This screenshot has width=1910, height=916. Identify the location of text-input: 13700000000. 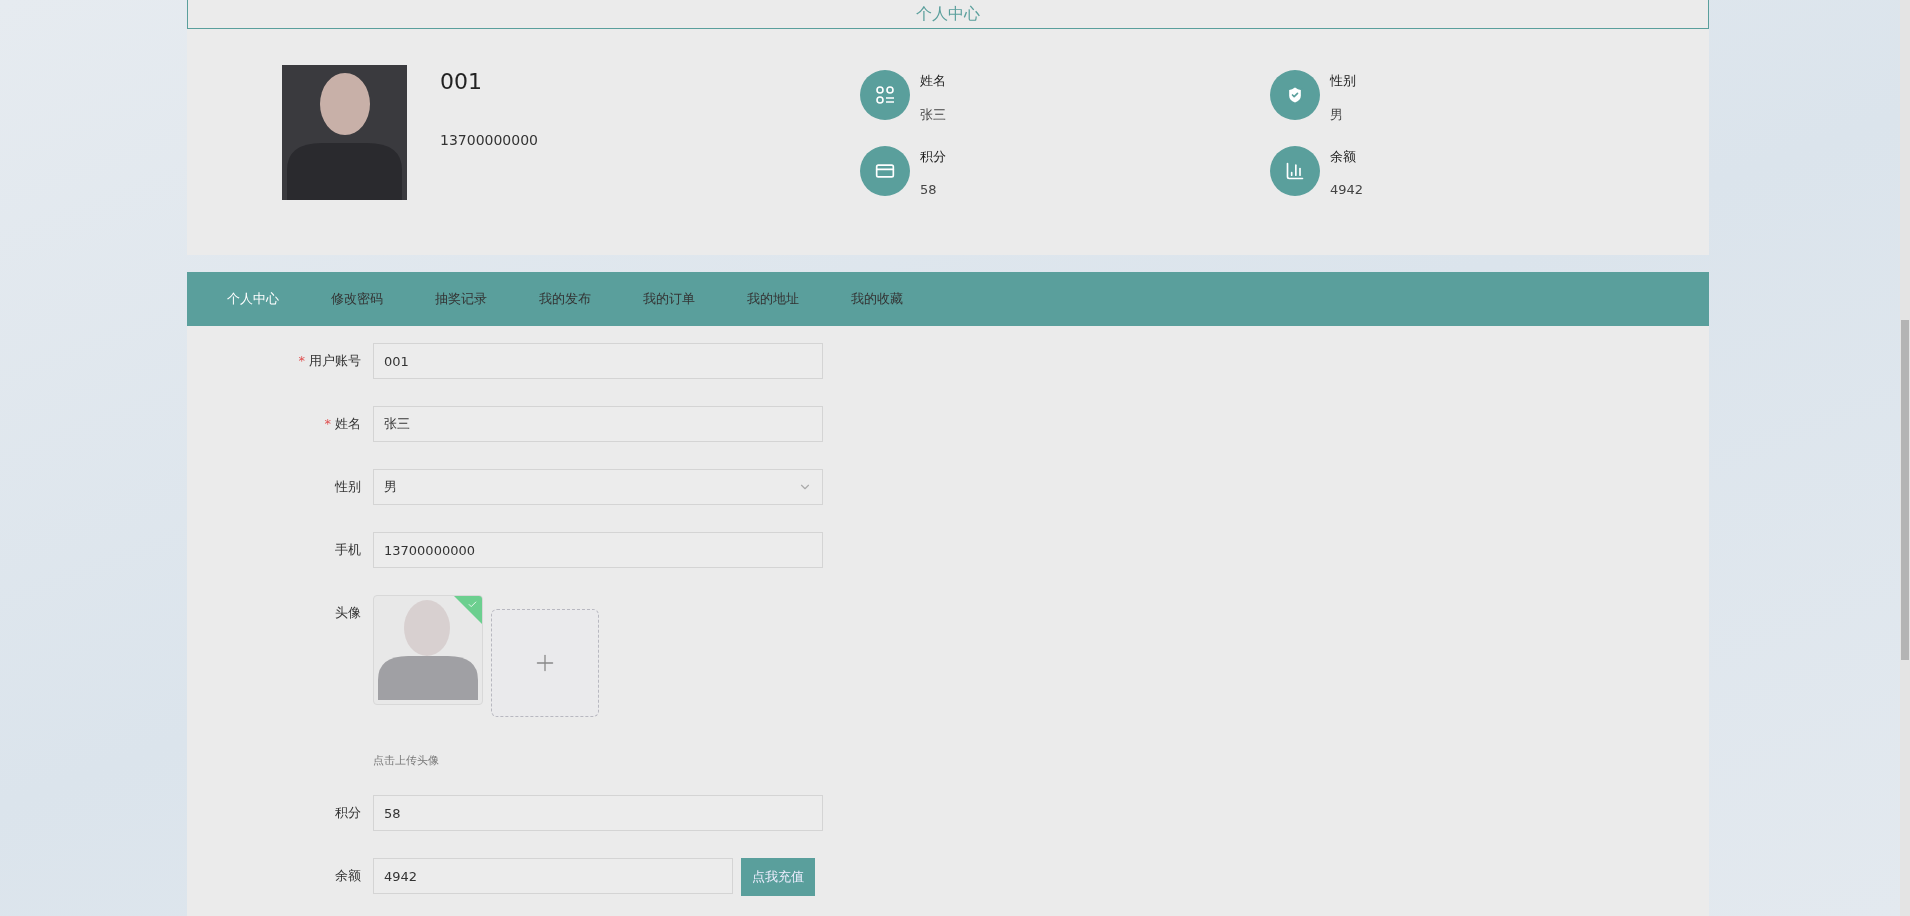
(598, 550).